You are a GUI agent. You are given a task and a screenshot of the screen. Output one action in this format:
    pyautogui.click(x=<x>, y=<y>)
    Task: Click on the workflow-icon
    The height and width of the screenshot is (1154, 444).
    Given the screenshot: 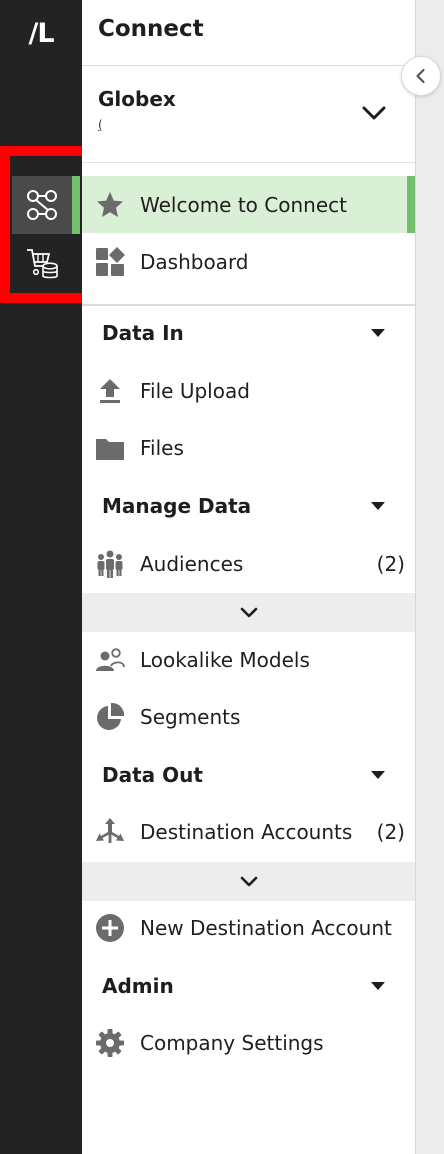 What is the action you would take?
    pyautogui.click(x=42, y=205)
    